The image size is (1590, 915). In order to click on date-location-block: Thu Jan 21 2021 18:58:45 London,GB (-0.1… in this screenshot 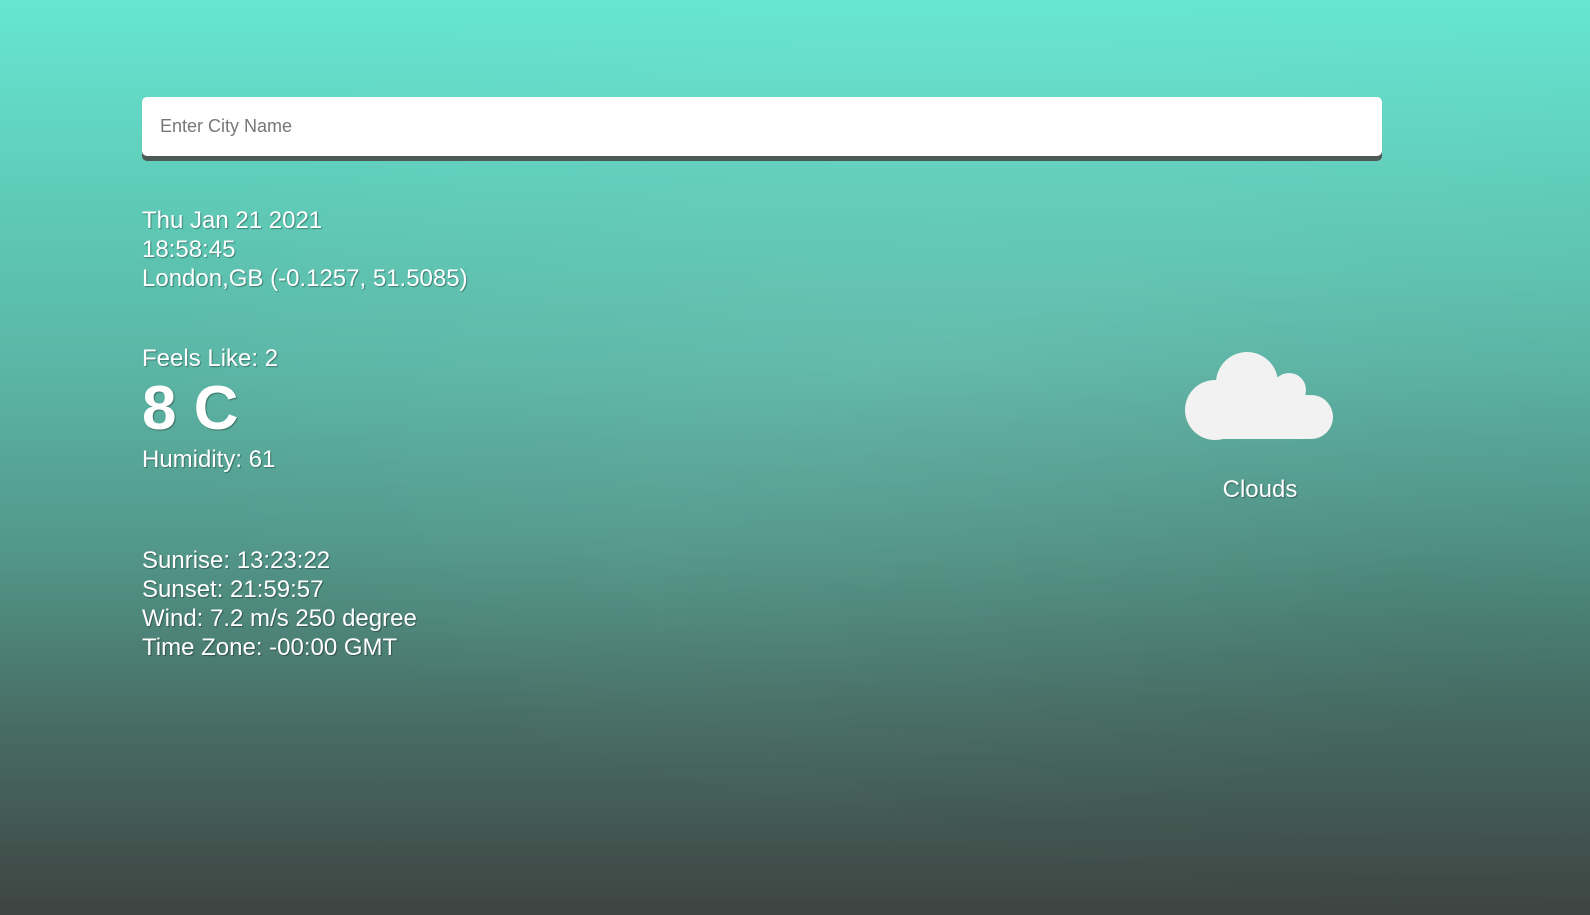, I will do `click(305, 249)`.